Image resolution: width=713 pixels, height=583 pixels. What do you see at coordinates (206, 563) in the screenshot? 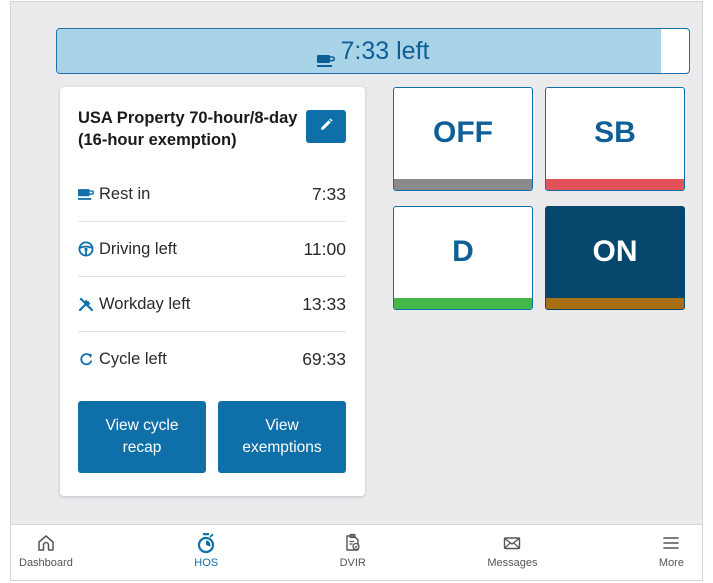
I see `nav-label: HOS` at bounding box center [206, 563].